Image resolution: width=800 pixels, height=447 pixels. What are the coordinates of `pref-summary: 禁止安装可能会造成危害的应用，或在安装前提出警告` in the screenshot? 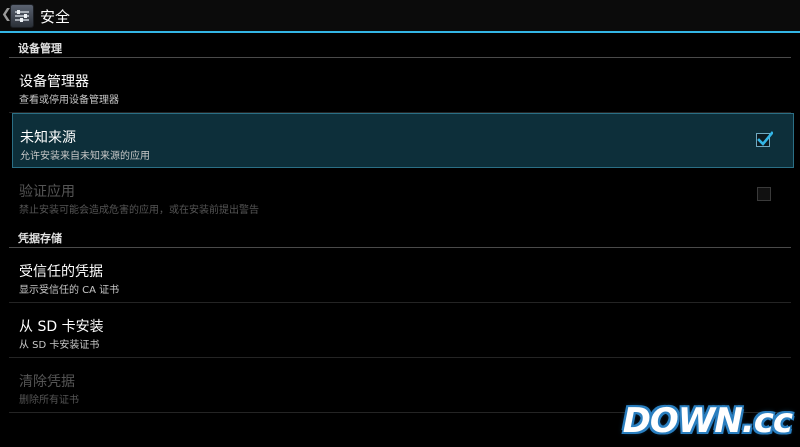 It's located at (139, 210).